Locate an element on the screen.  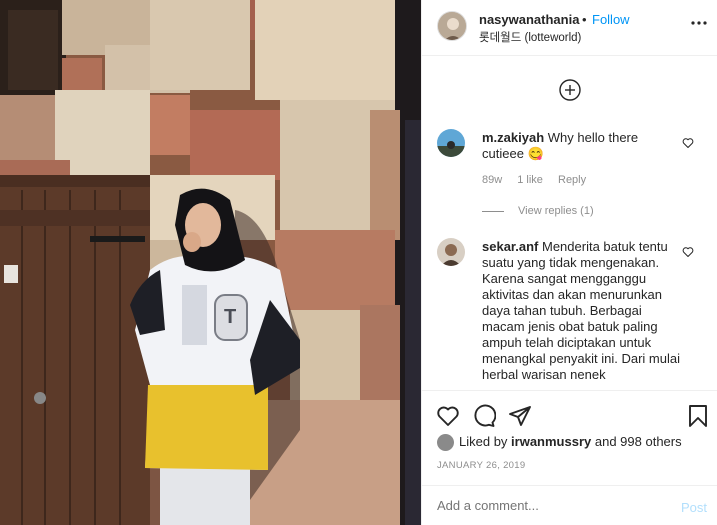
post-date: JANUARY 26, 2019 is located at coordinates (481, 465).